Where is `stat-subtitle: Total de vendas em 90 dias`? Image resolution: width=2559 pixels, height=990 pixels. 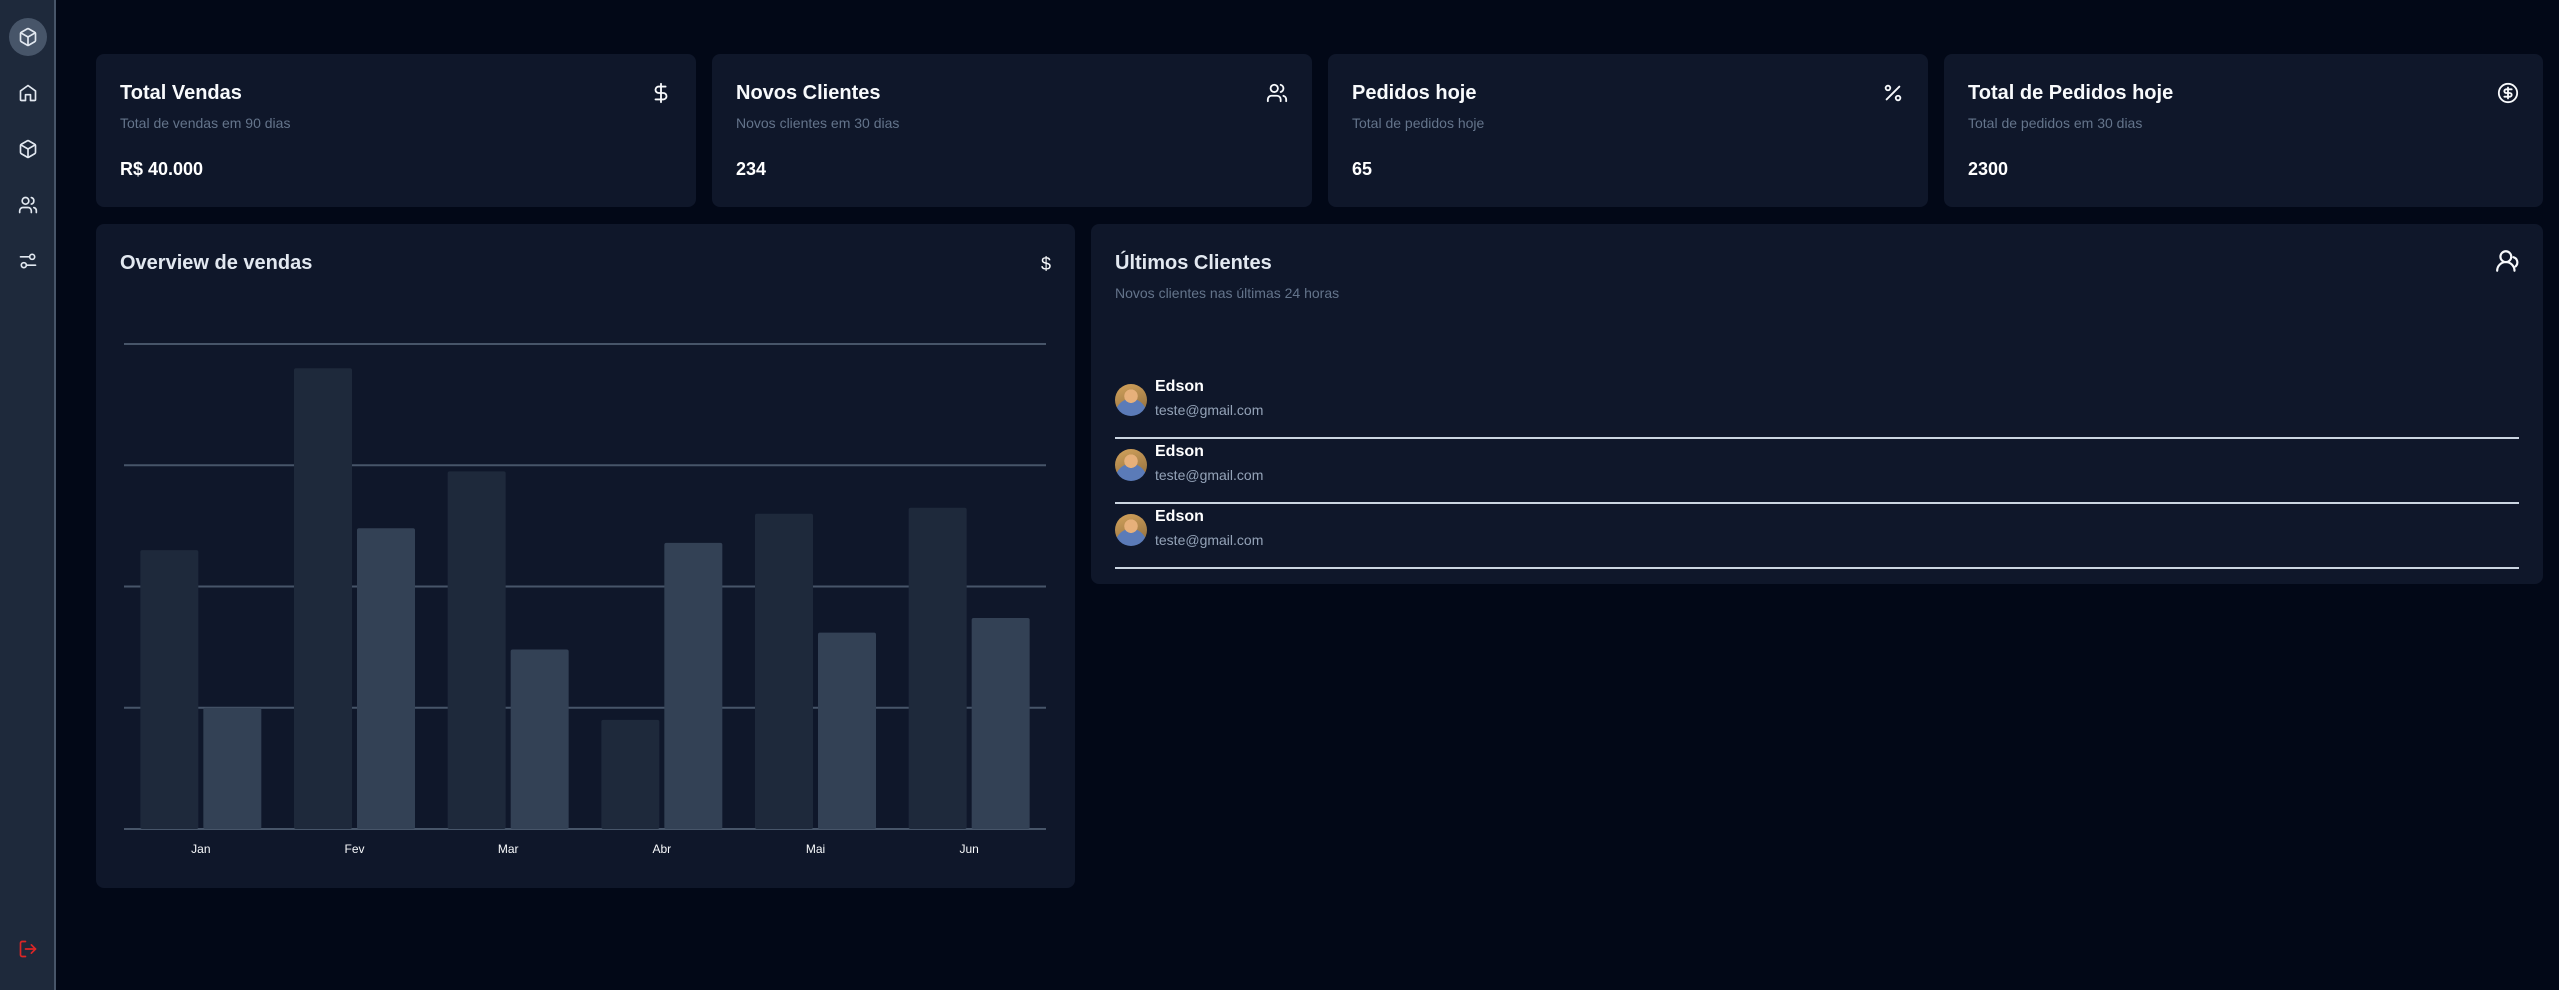 stat-subtitle: Total de vendas em 90 dias is located at coordinates (205, 123).